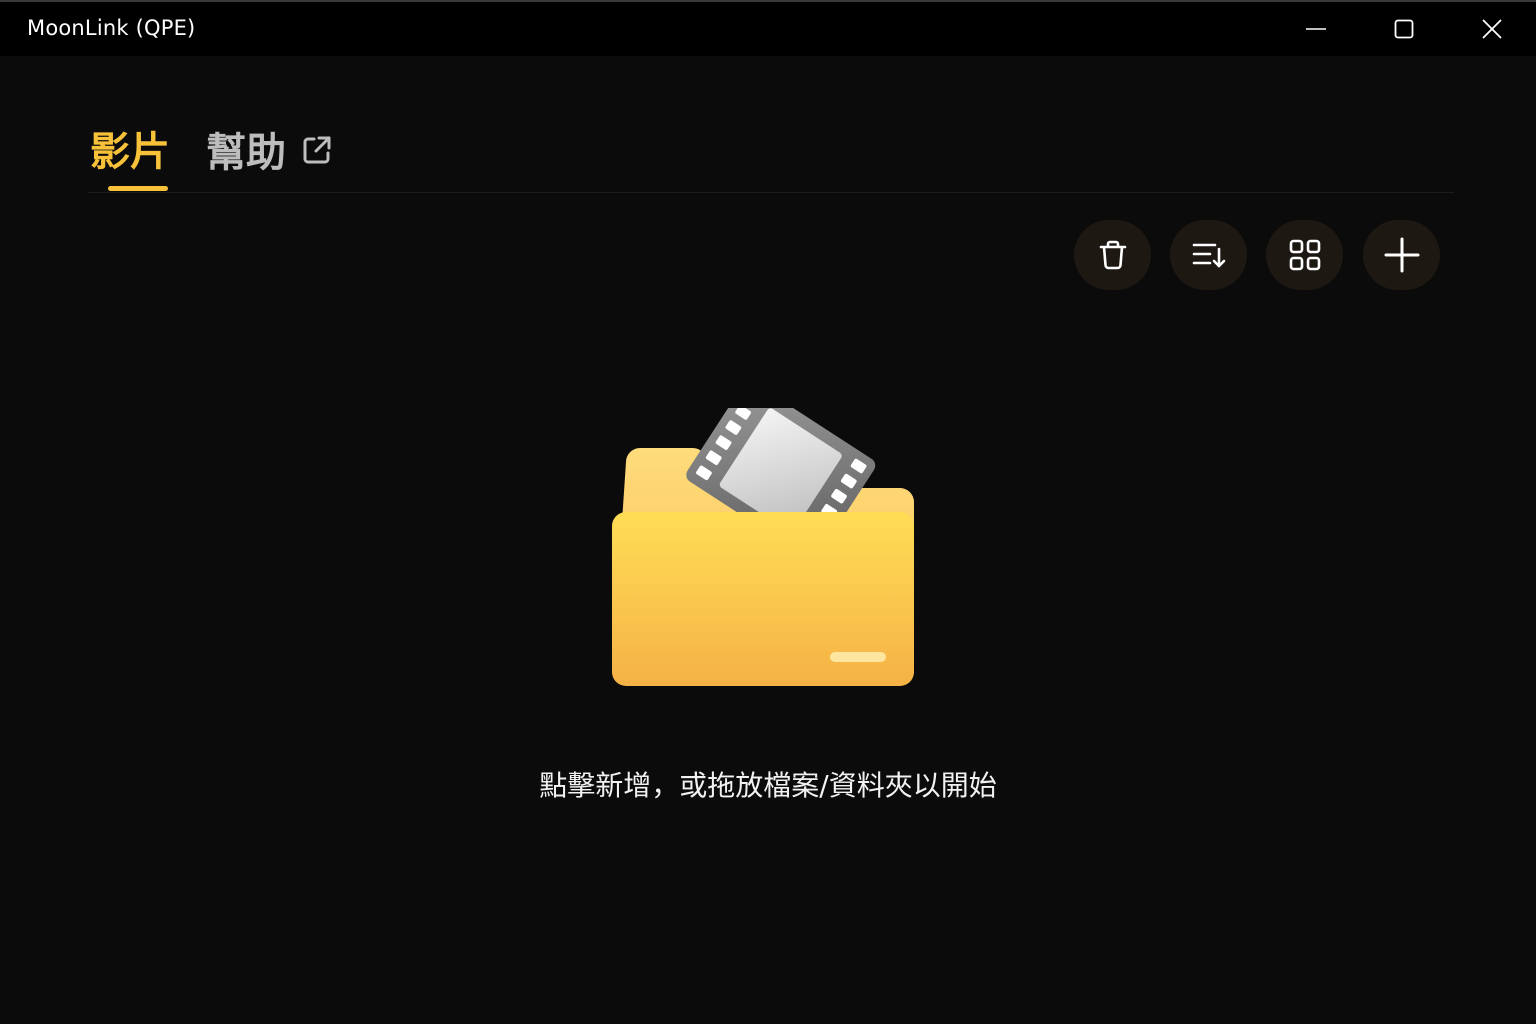  Describe the element at coordinates (317, 154) in the screenshot. I see `external-link-icon` at that location.